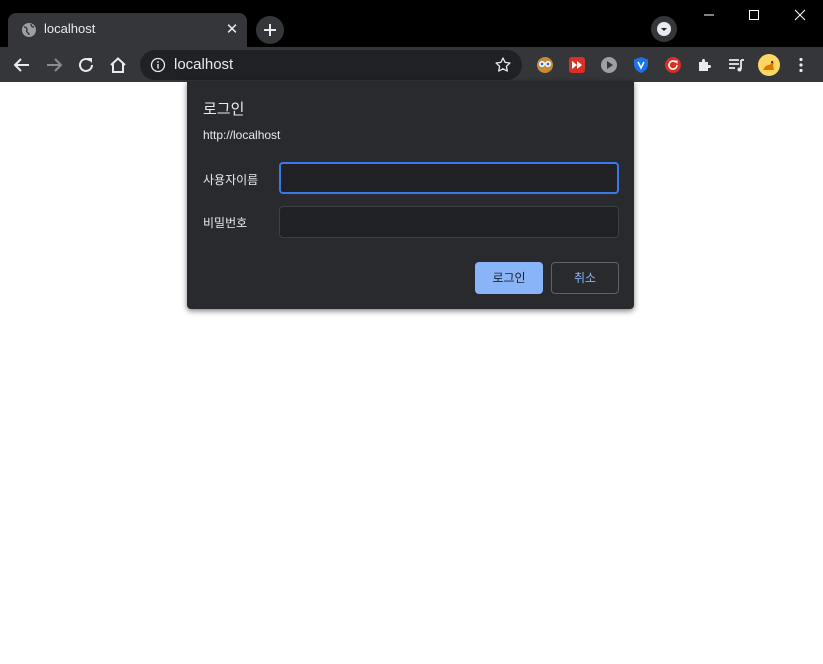  I want to click on media-queue-icon, so click(737, 65).